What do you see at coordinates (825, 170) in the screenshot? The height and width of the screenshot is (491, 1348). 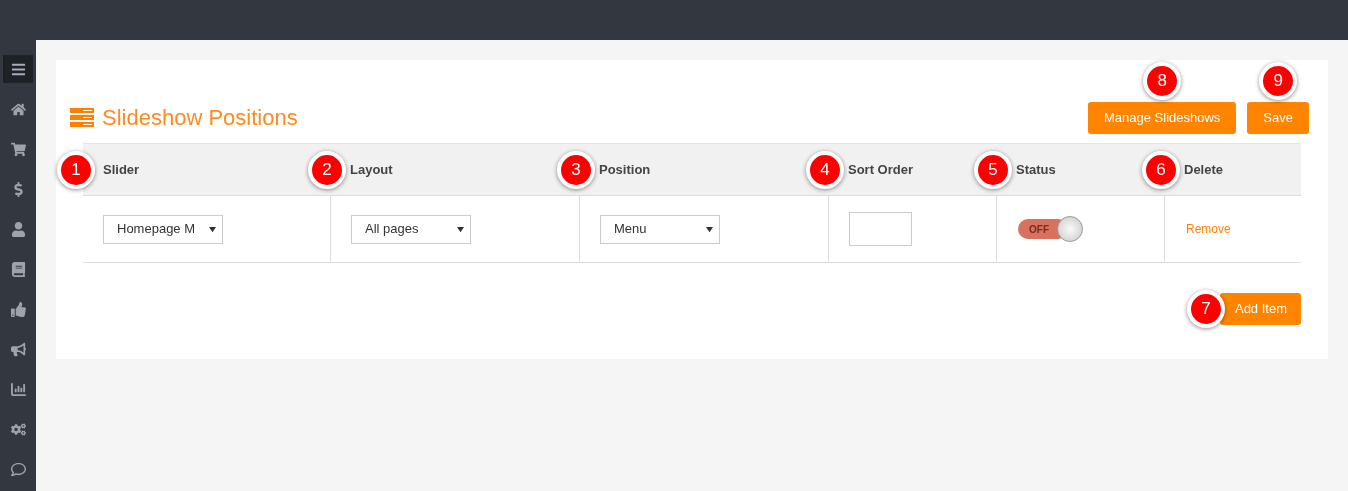 I see `callout-marker: 4` at bounding box center [825, 170].